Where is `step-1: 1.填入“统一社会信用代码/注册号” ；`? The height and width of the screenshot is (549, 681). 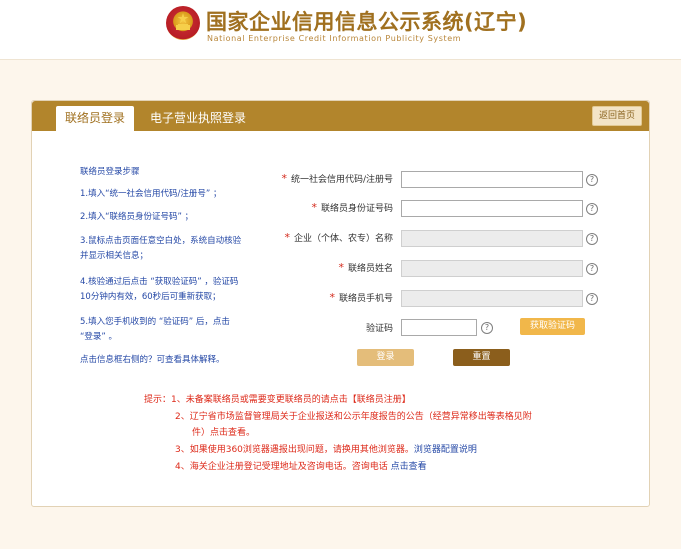 step-1: 1.填入“统一社会信用代码/注册号” ； is located at coordinates (151, 194).